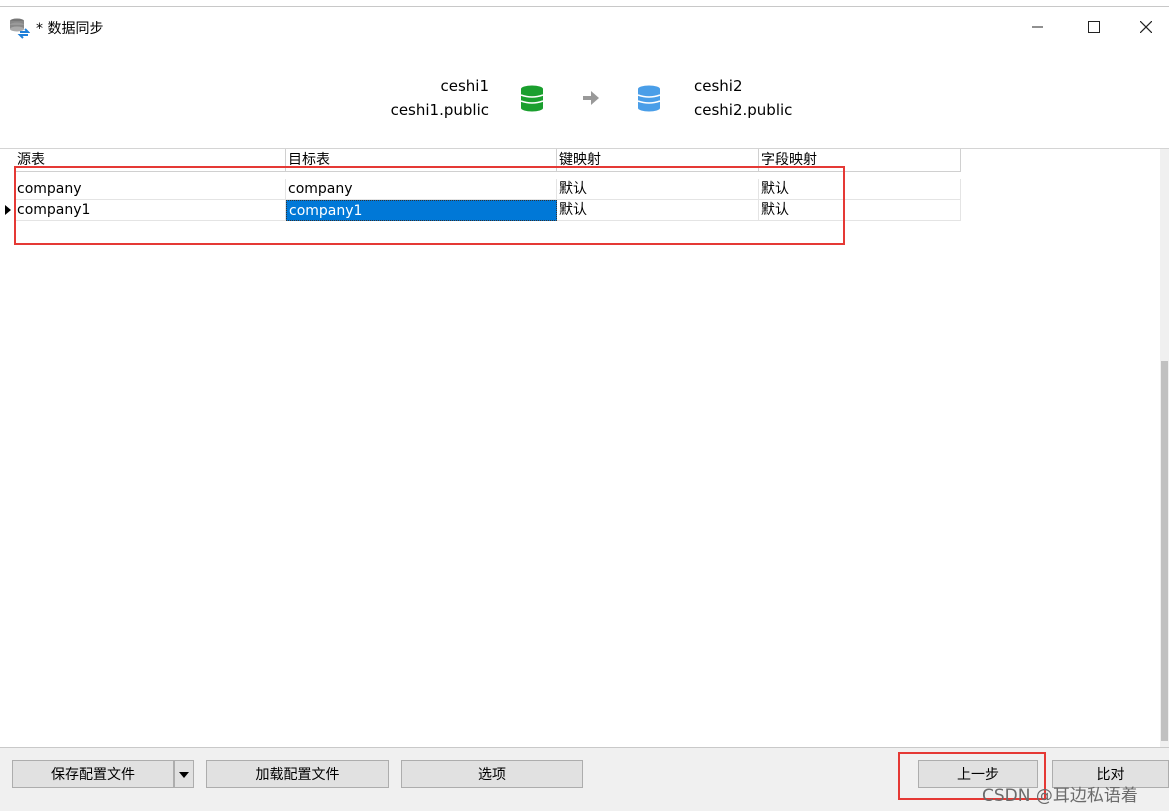  I want to click on title-bar: * 数据同步, so click(584, 27).